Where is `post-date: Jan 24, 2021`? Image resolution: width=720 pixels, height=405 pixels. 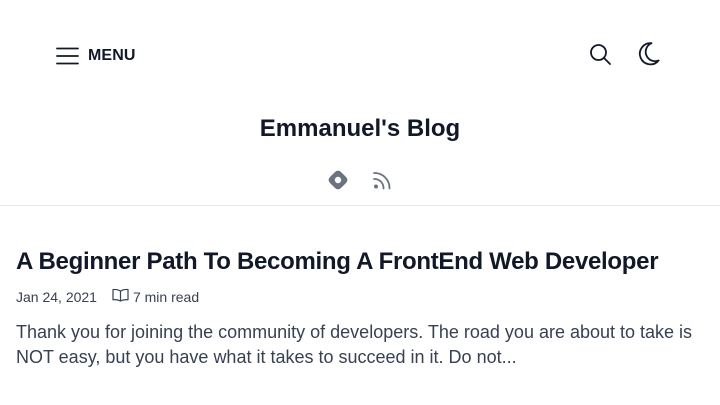
post-date: Jan 24, 2021 is located at coordinates (56, 297).